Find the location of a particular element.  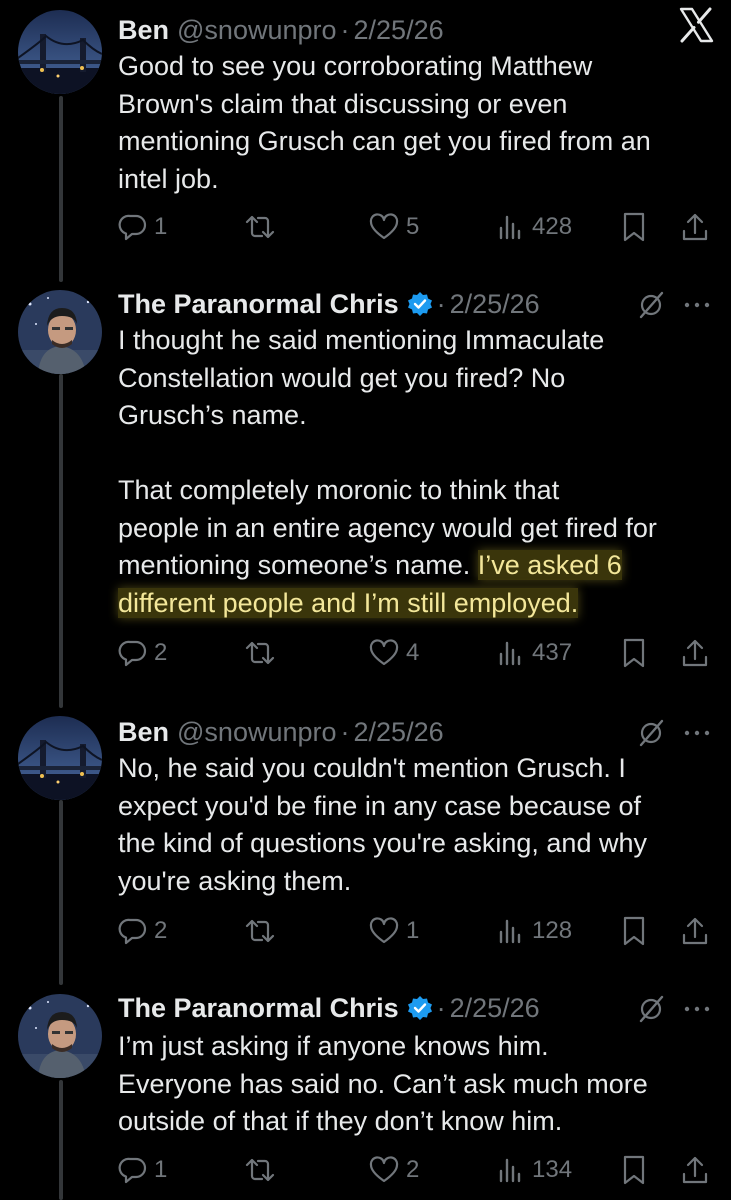

like-count: 1 is located at coordinates (413, 930).